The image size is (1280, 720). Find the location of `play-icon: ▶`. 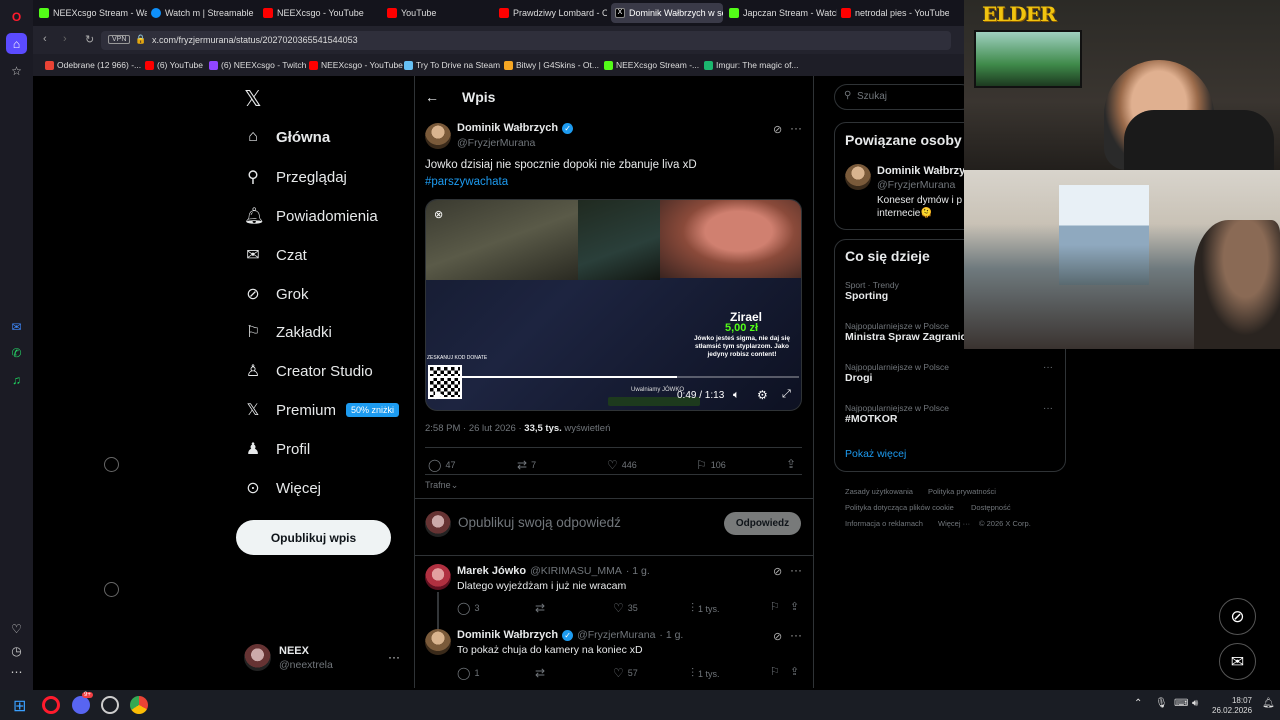

play-icon: ▶ is located at coordinates (439, 394).